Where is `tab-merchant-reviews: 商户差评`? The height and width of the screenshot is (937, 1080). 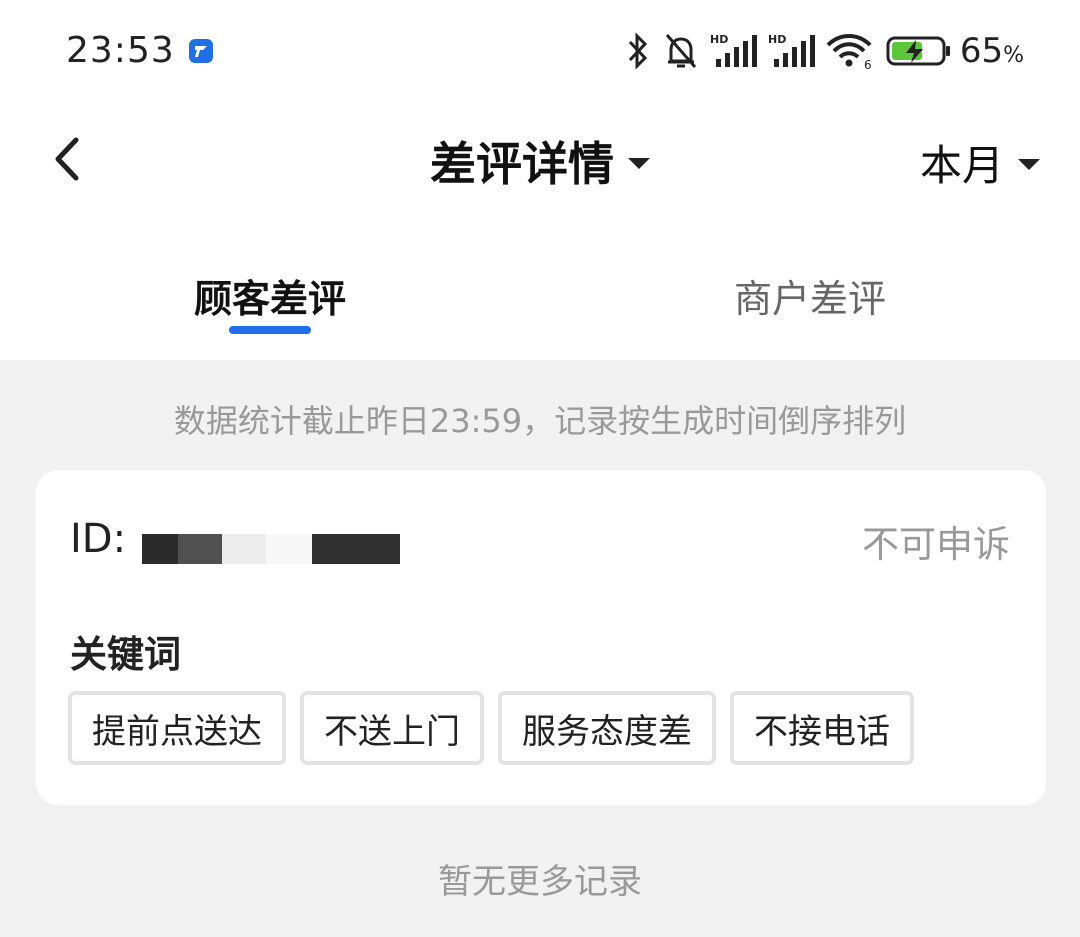
tab-merchant-reviews: 商户差评 is located at coordinates (810, 295).